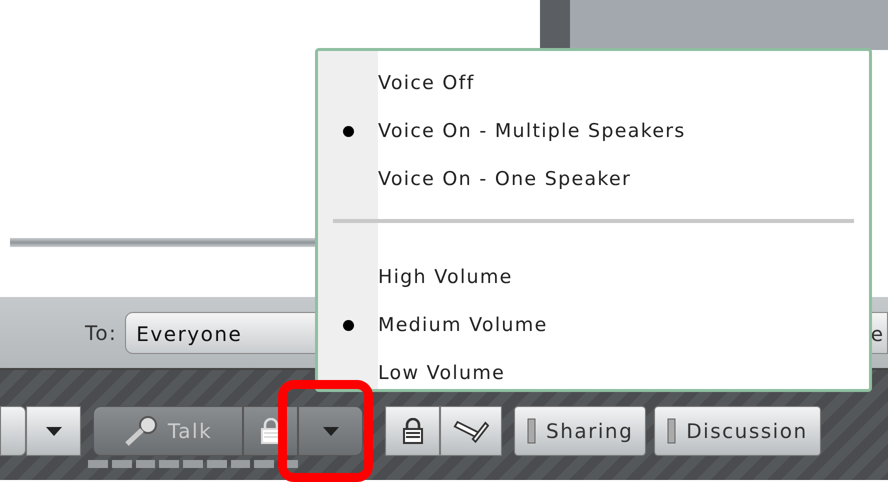 Image resolution: width=888 pixels, height=482 pixels. Describe the element at coordinates (593, 83) in the screenshot. I see `menu-item: Voice Off` at that location.